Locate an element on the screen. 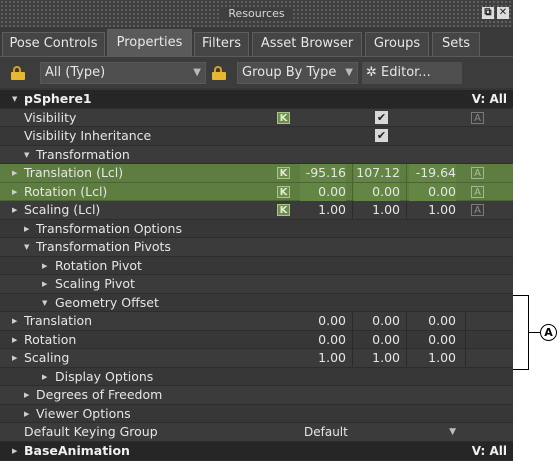 Image resolution: width=560 pixels, height=461 pixels. group-label: Transformation Options is located at coordinates (109, 228).